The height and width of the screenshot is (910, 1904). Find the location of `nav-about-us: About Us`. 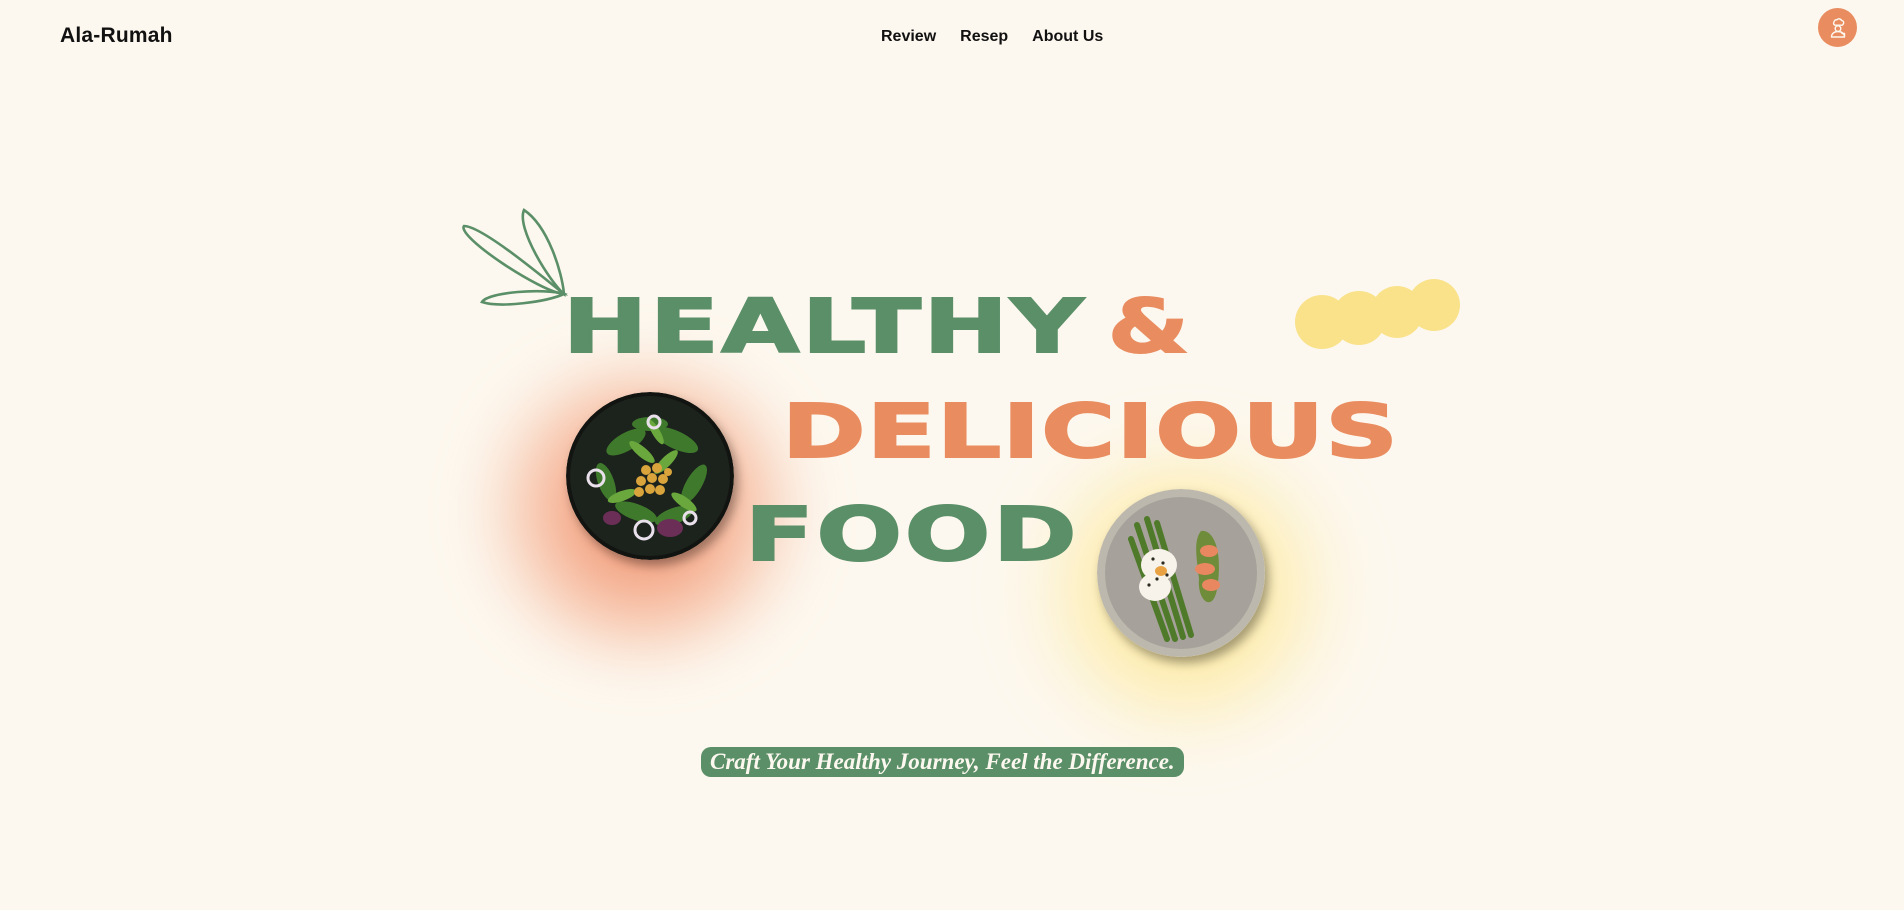

nav-about-us: About Us is located at coordinates (1067, 37).